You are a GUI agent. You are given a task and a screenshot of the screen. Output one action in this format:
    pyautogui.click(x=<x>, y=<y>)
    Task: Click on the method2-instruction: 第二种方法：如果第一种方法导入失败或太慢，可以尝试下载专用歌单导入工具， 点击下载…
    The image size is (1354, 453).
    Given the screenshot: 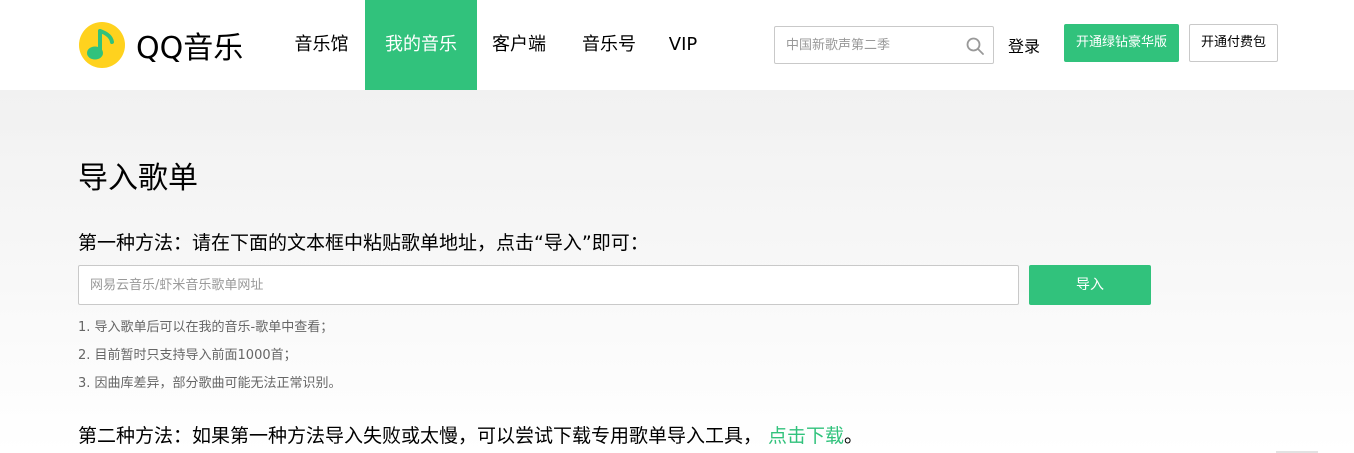 What is the action you would take?
    pyautogui.click(x=470, y=434)
    